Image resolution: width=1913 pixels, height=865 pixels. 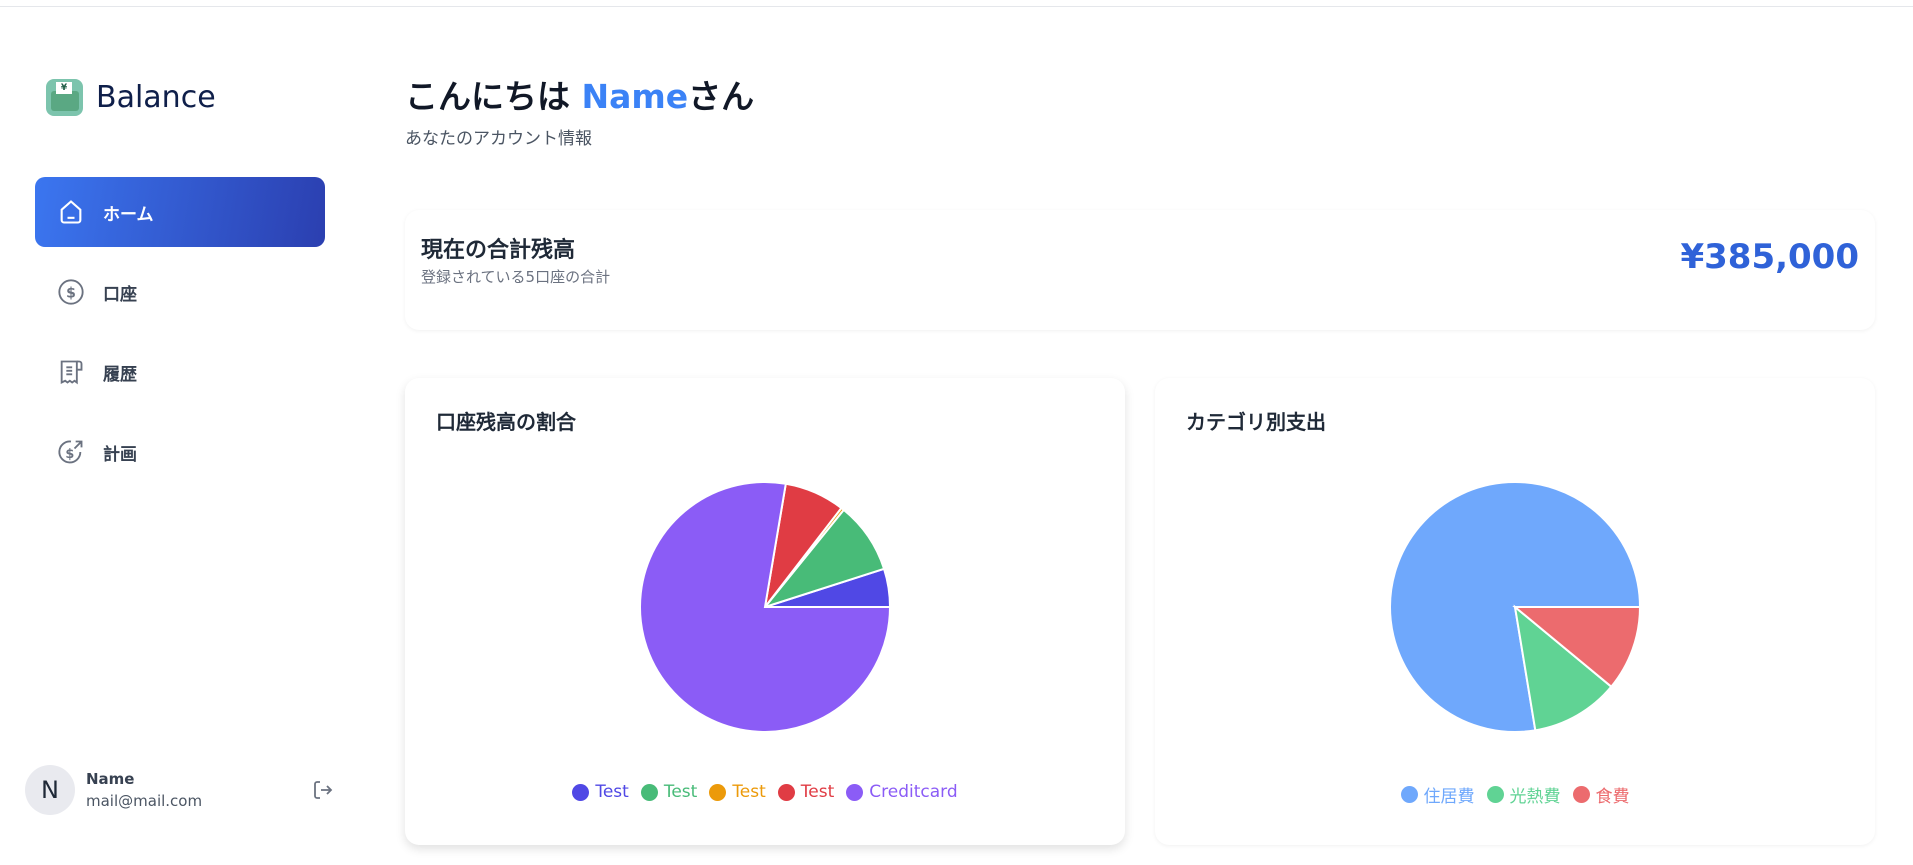 I want to click on page-title: こんにちは Nameさん, so click(x=579, y=94).